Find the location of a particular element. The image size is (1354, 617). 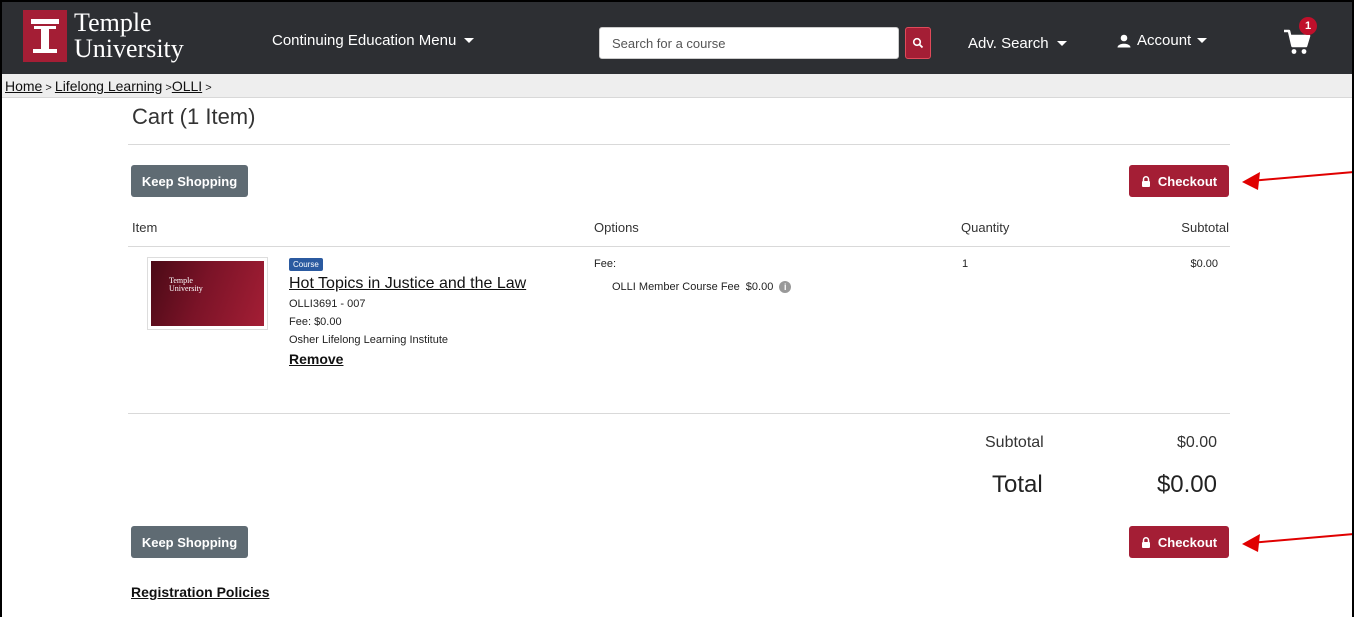

checkout-button-bottom: Checkout is located at coordinates (1179, 542).